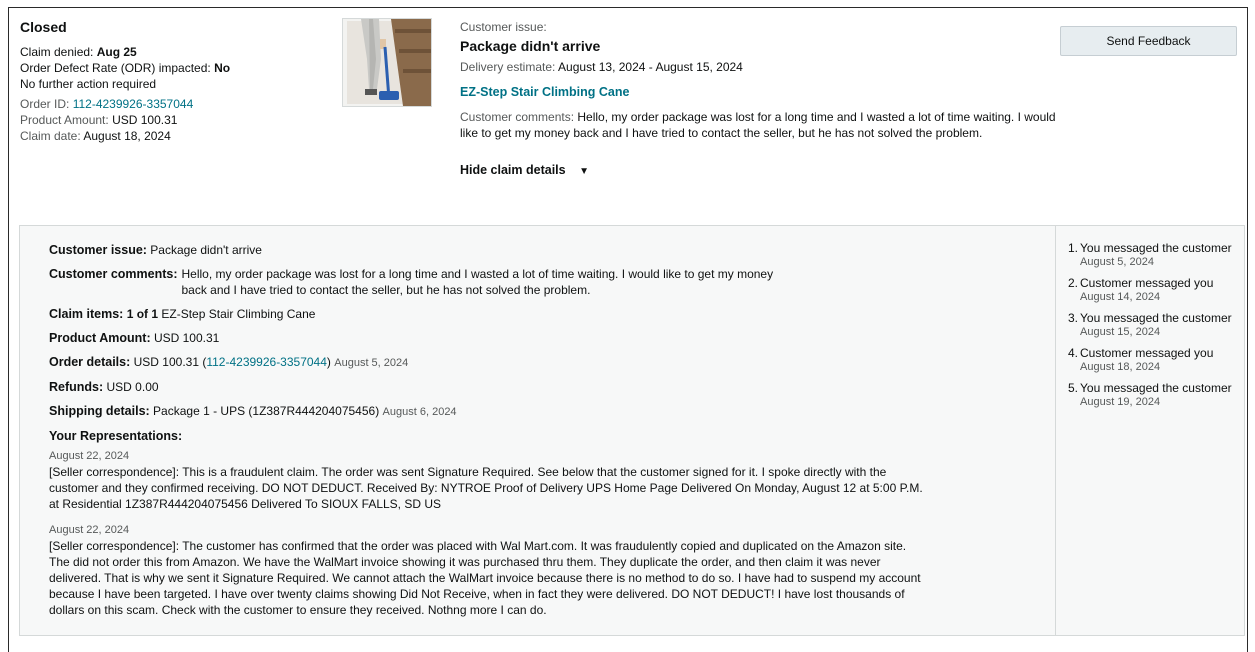  I want to click on timeline-date: August 14, 2024, so click(1120, 297).